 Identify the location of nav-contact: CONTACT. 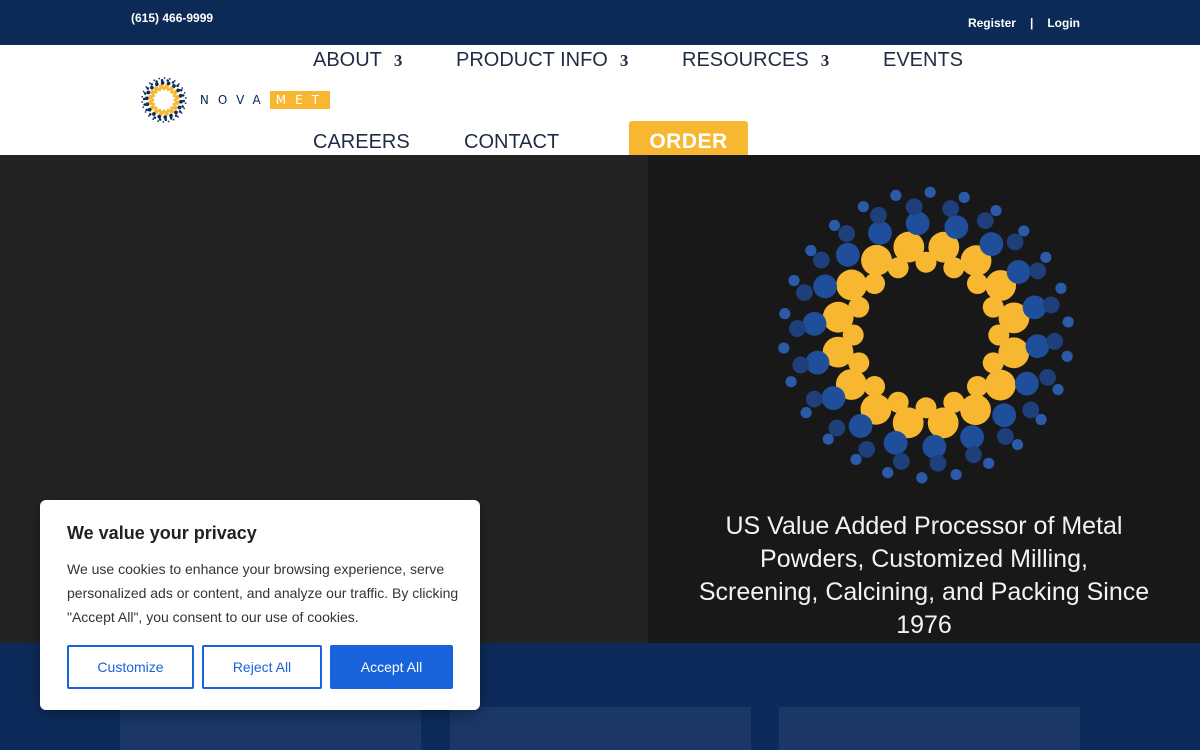
(511, 142).